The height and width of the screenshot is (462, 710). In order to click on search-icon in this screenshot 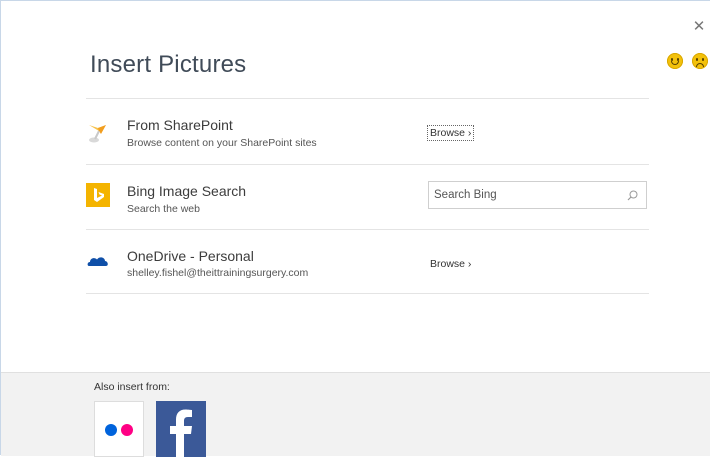, I will do `click(632, 195)`.